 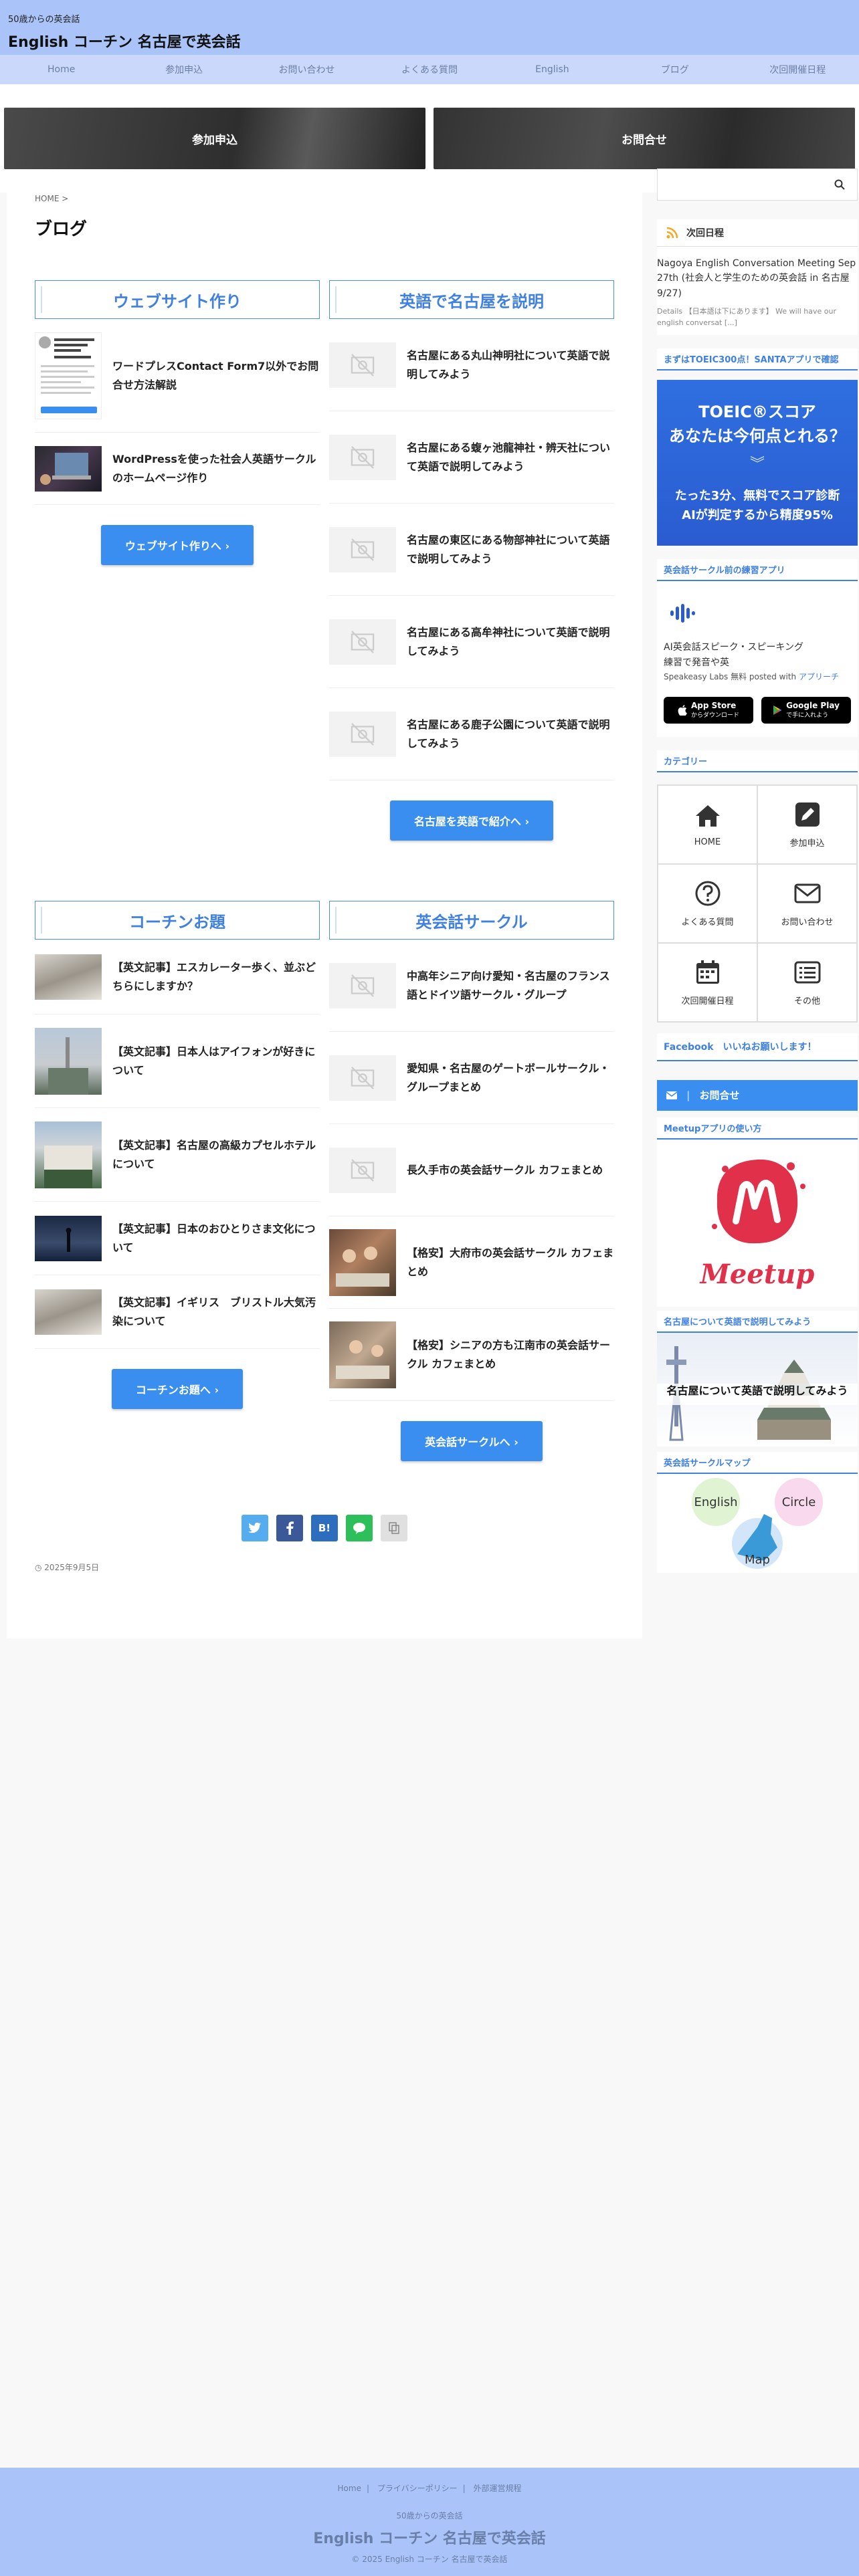 I want to click on nav-join: 参加申込, so click(x=183, y=69).